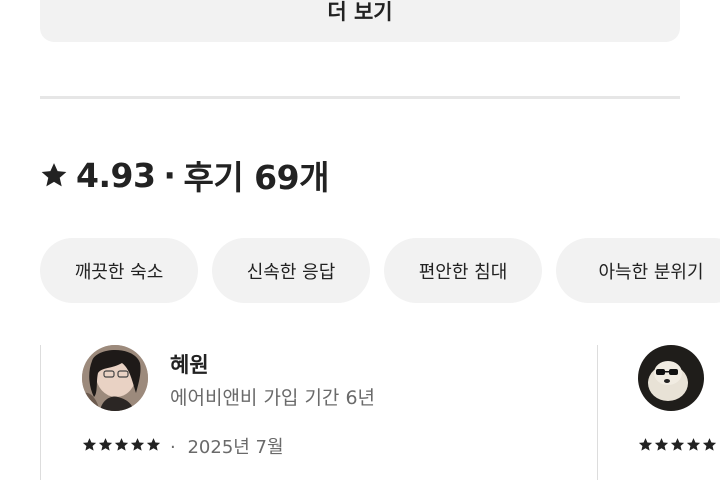 Image resolution: width=720 pixels, height=480 pixels. Describe the element at coordinates (116, 175) in the screenshot. I see `rating-score: 4.93` at that location.